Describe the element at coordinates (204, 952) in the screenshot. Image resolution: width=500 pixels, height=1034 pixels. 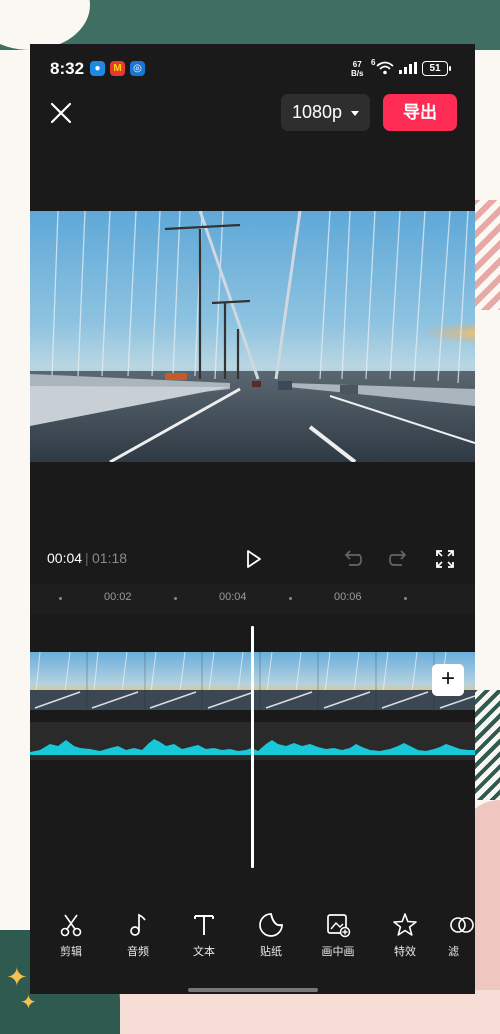
I see `tool-label: 文本` at that location.